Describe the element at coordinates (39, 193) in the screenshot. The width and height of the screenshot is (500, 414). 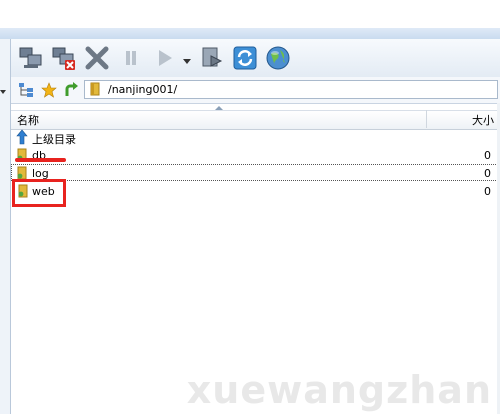
I see `annotation-highlight-box` at that location.